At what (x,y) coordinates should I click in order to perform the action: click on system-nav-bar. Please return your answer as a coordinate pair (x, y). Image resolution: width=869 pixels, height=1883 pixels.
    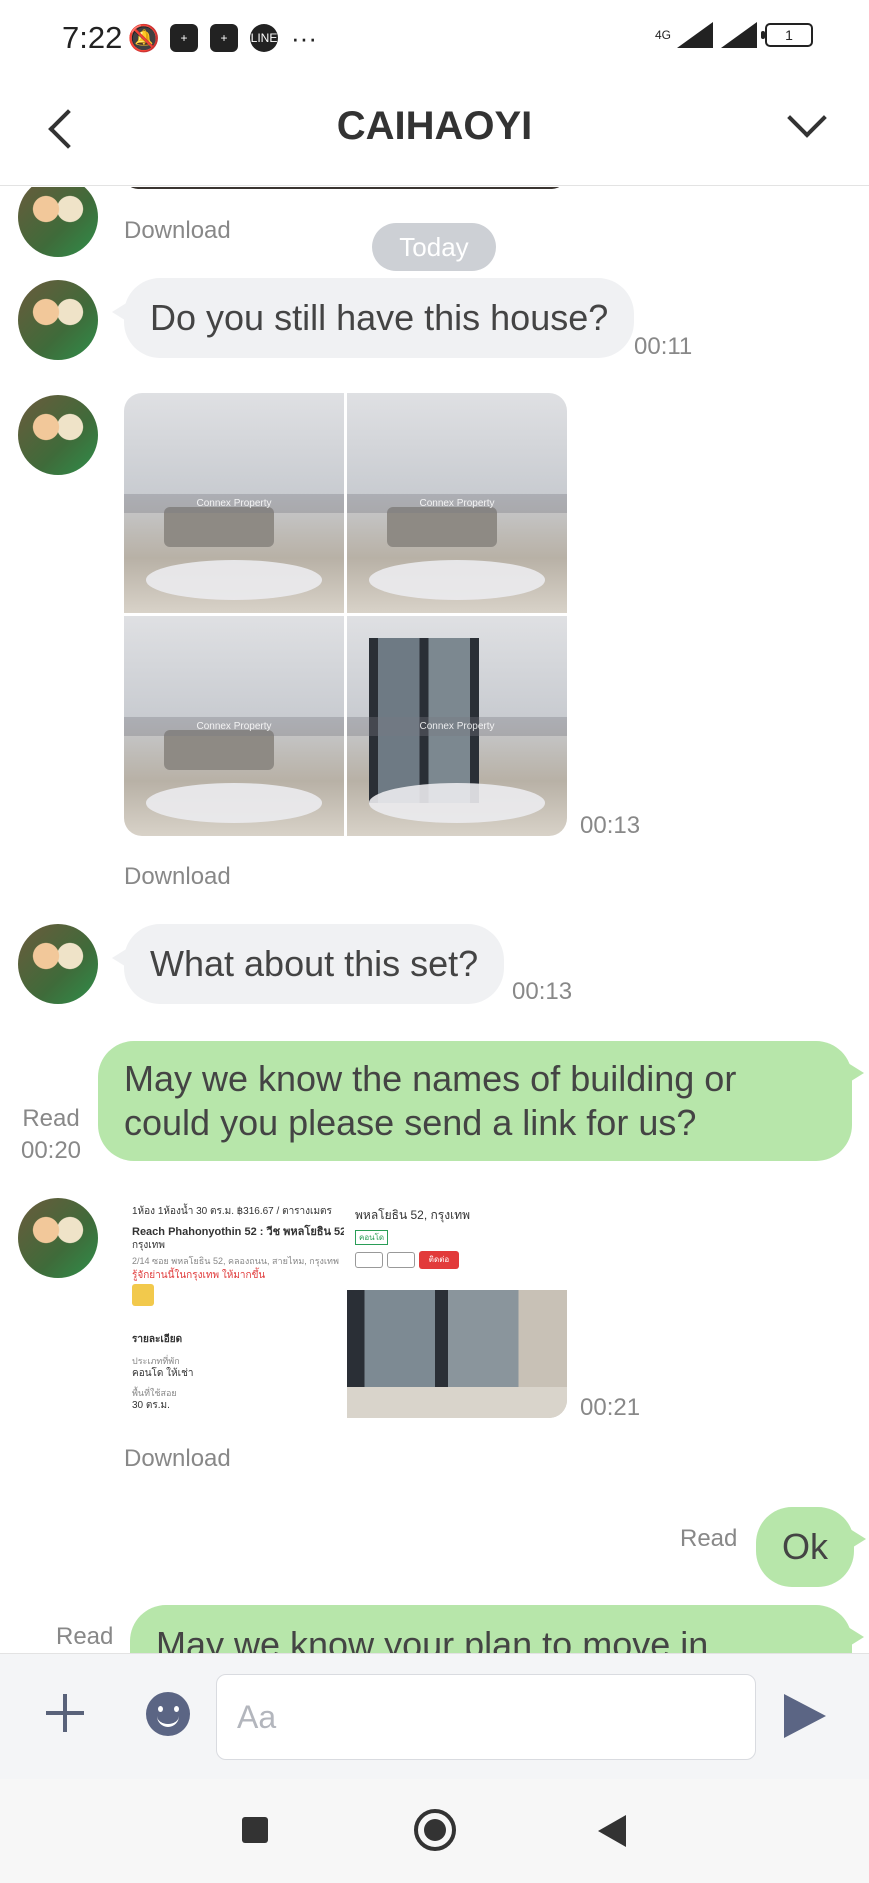
    Looking at the image, I should click on (434, 1831).